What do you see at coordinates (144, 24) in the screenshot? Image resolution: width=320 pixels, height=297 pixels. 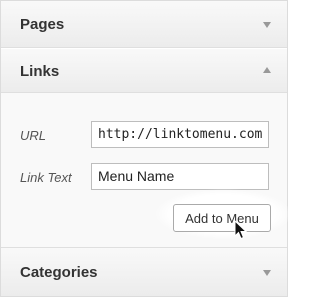 I see `pages-section-header: Pages` at bounding box center [144, 24].